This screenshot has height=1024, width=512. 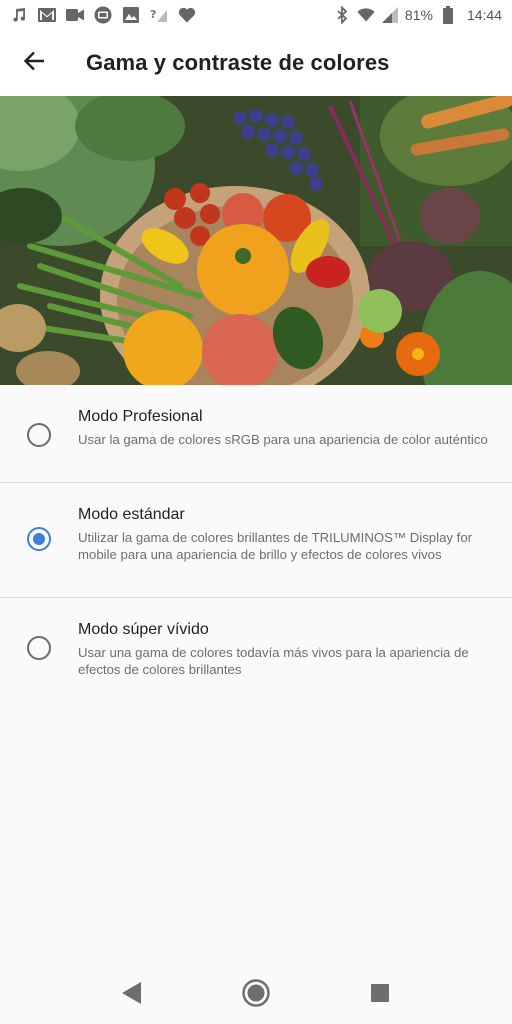 What do you see at coordinates (39, 435) in the screenshot?
I see `radio-button-profesional` at bounding box center [39, 435].